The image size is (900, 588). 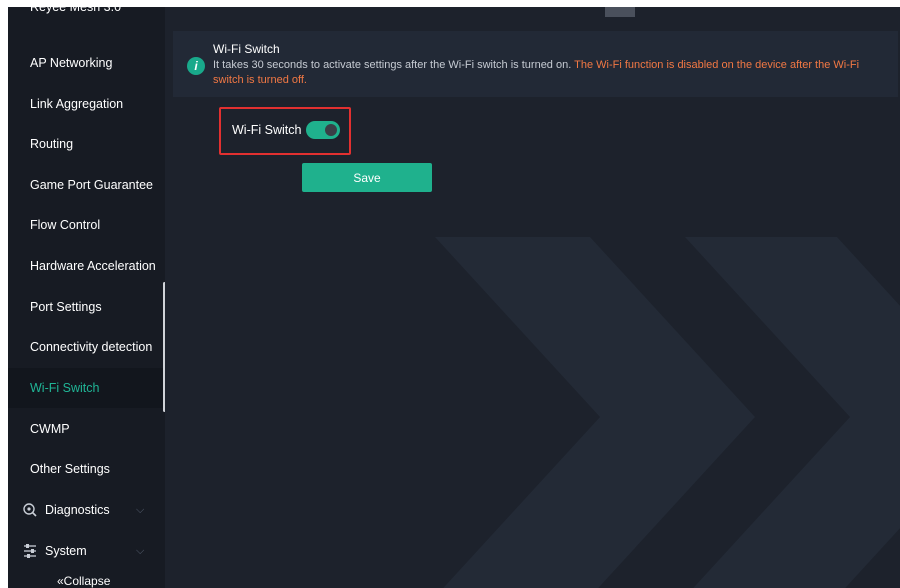 What do you see at coordinates (86, 388) in the screenshot?
I see `sidebar-item-wifi-switch: Wi-Fi Switch` at bounding box center [86, 388].